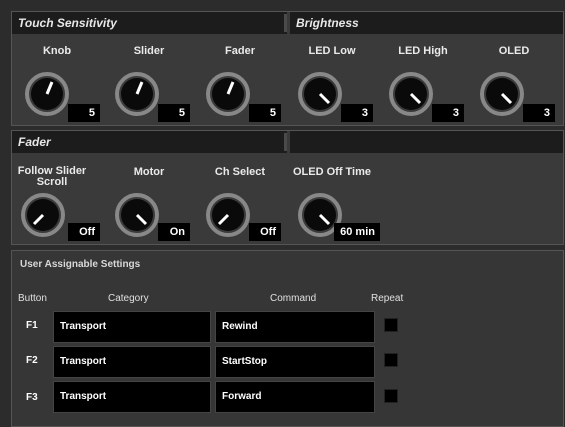  I want to click on knob-sensitivity-value: 5, so click(84, 113).